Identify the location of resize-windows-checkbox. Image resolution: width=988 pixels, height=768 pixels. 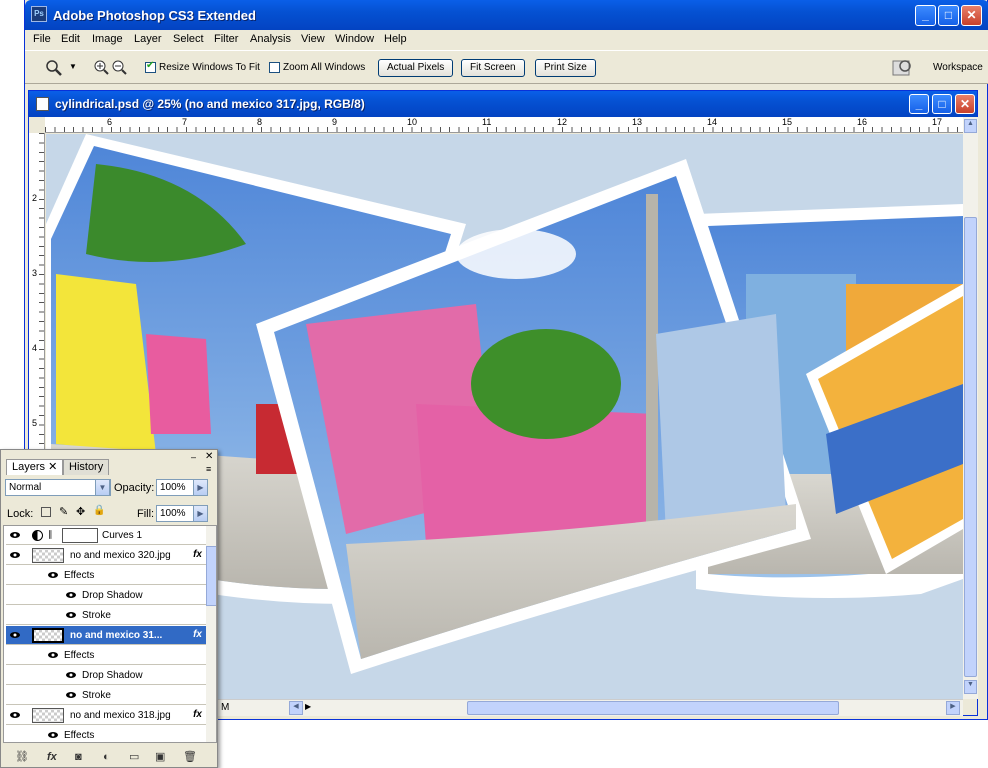
(150, 66).